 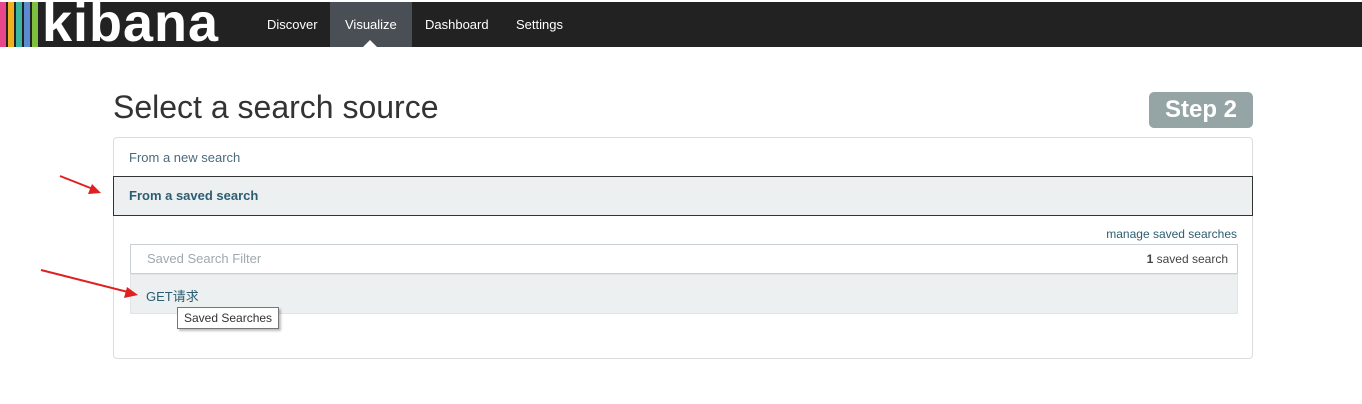 I want to click on saved-searches-tooltip: Saved Searches, so click(x=228, y=318).